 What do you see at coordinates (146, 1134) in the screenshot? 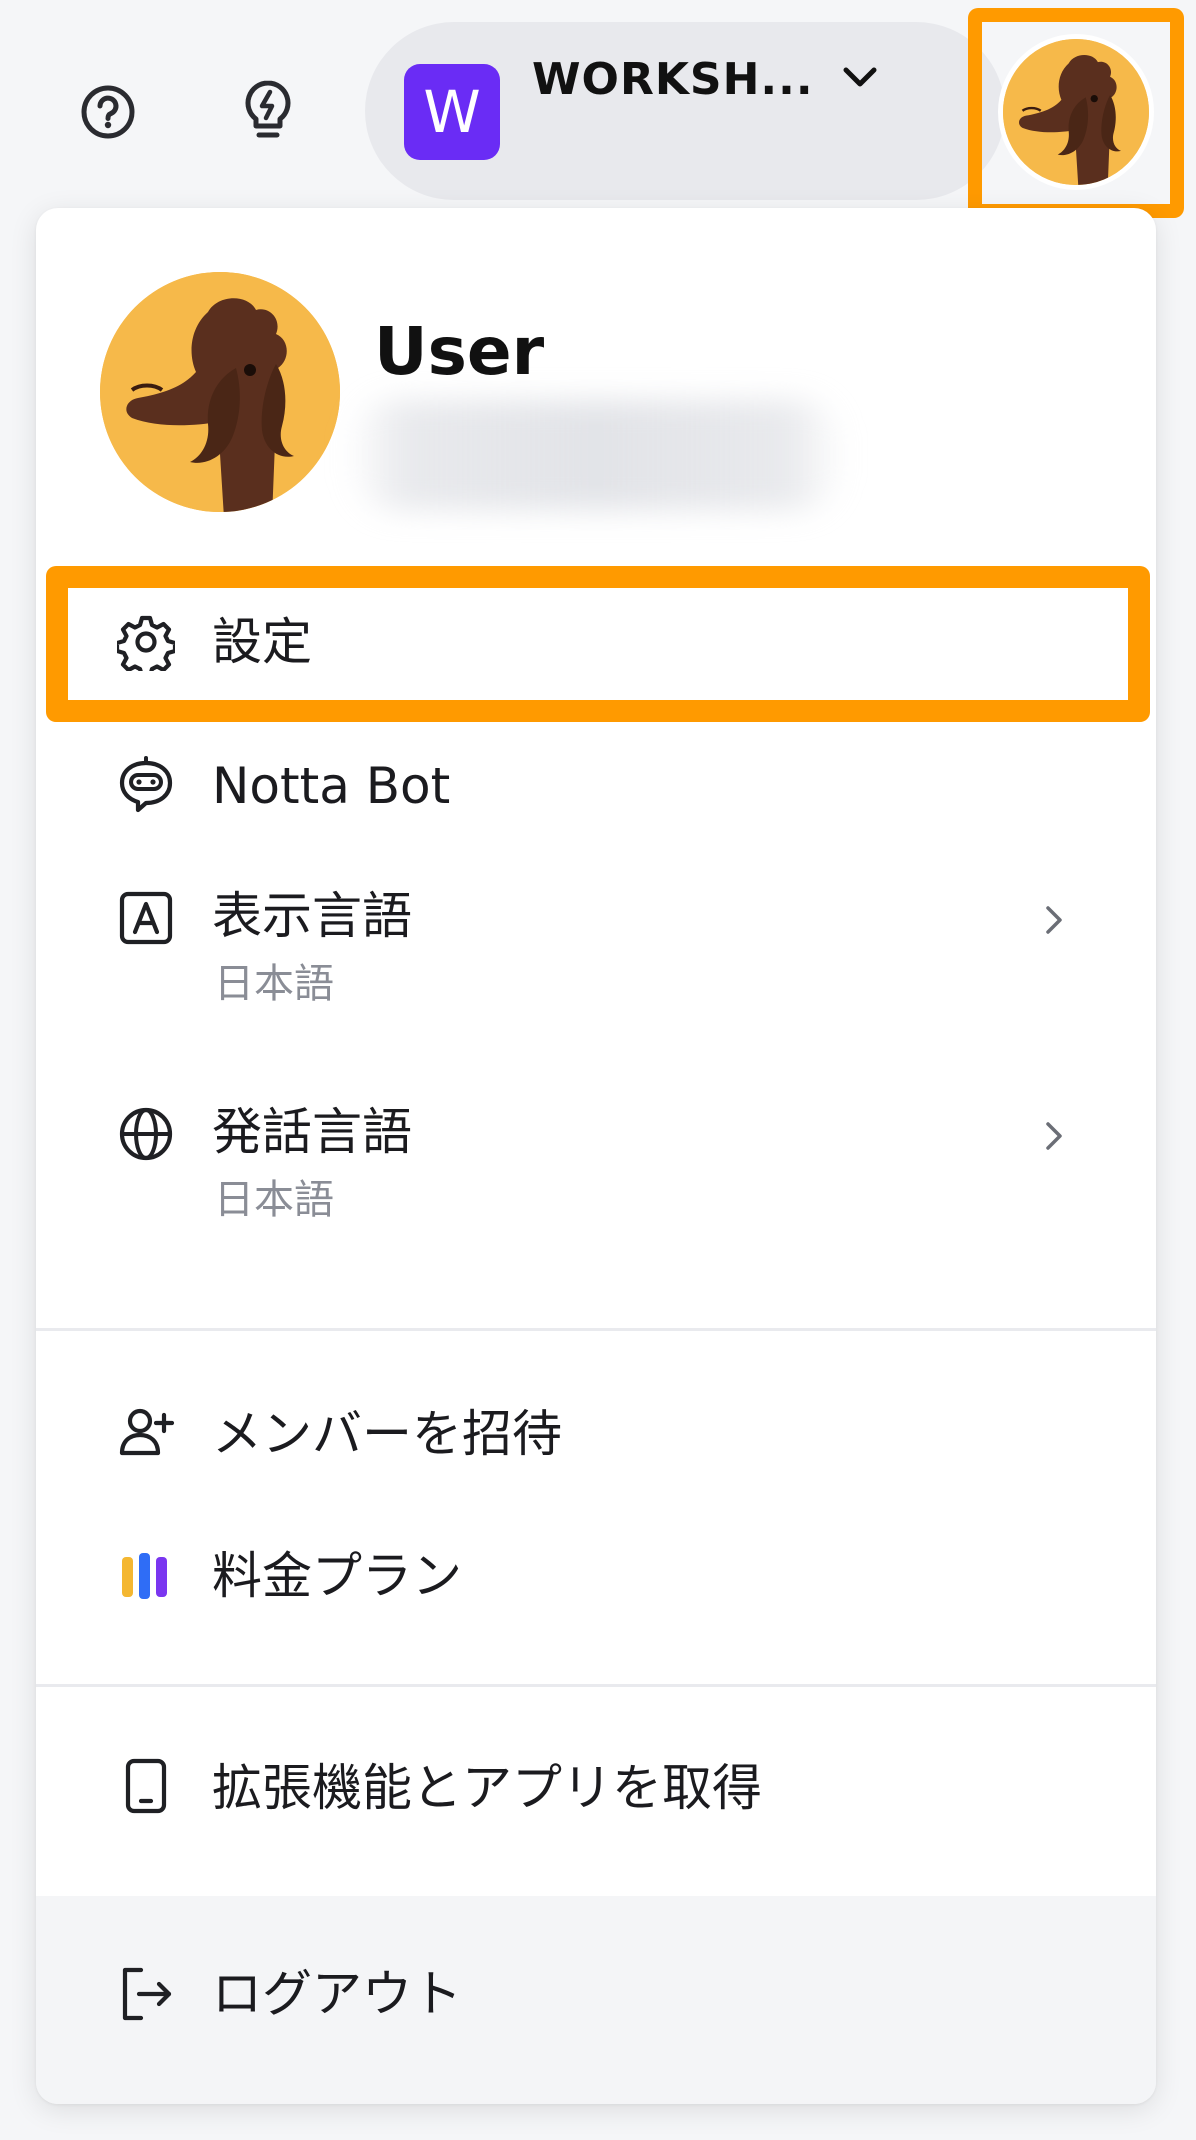
I see `globe-icon` at bounding box center [146, 1134].